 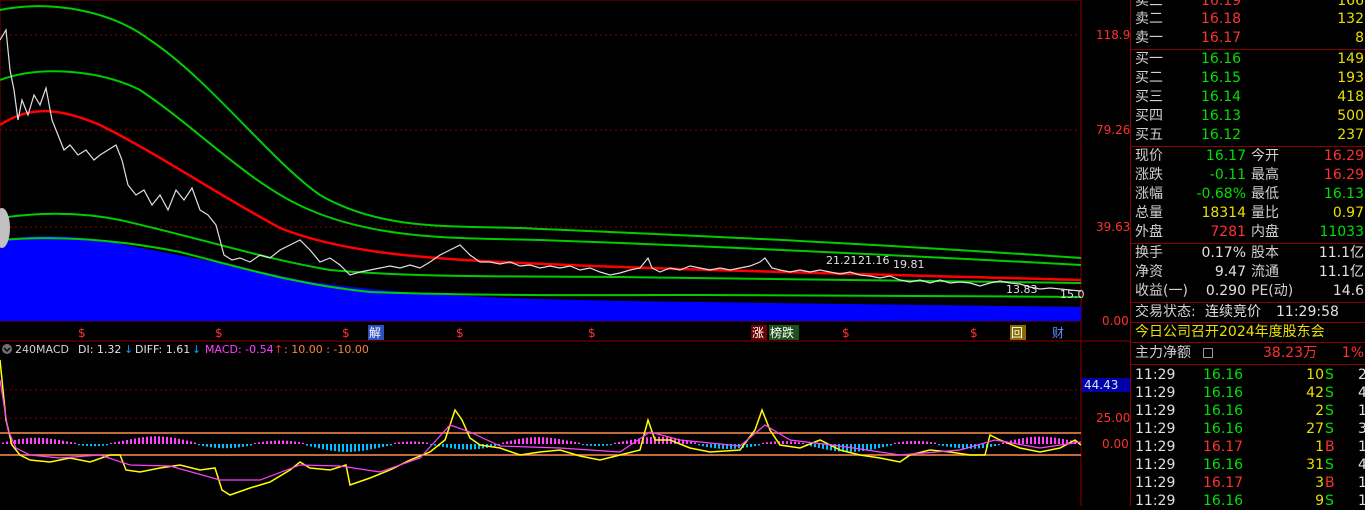 What do you see at coordinates (1265, 175) in the screenshot?
I see `quote-label: 最高` at bounding box center [1265, 175].